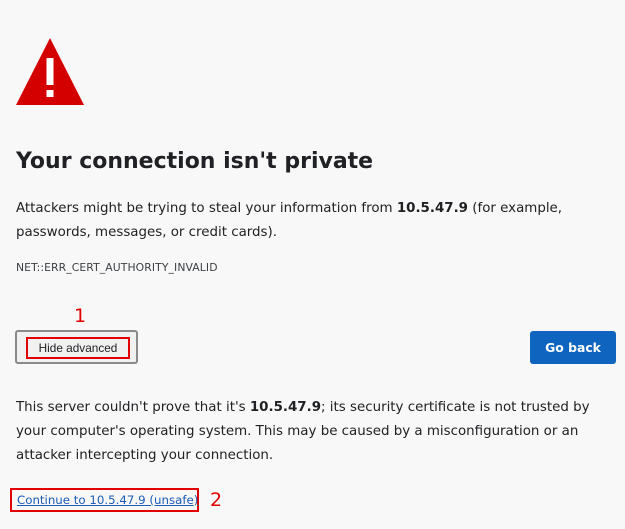 The height and width of the screenshot is (529, 625). Describe the element at coordinates (432, 208) in the screenshot. I see `description-host: 10.5.47.9` at that location.